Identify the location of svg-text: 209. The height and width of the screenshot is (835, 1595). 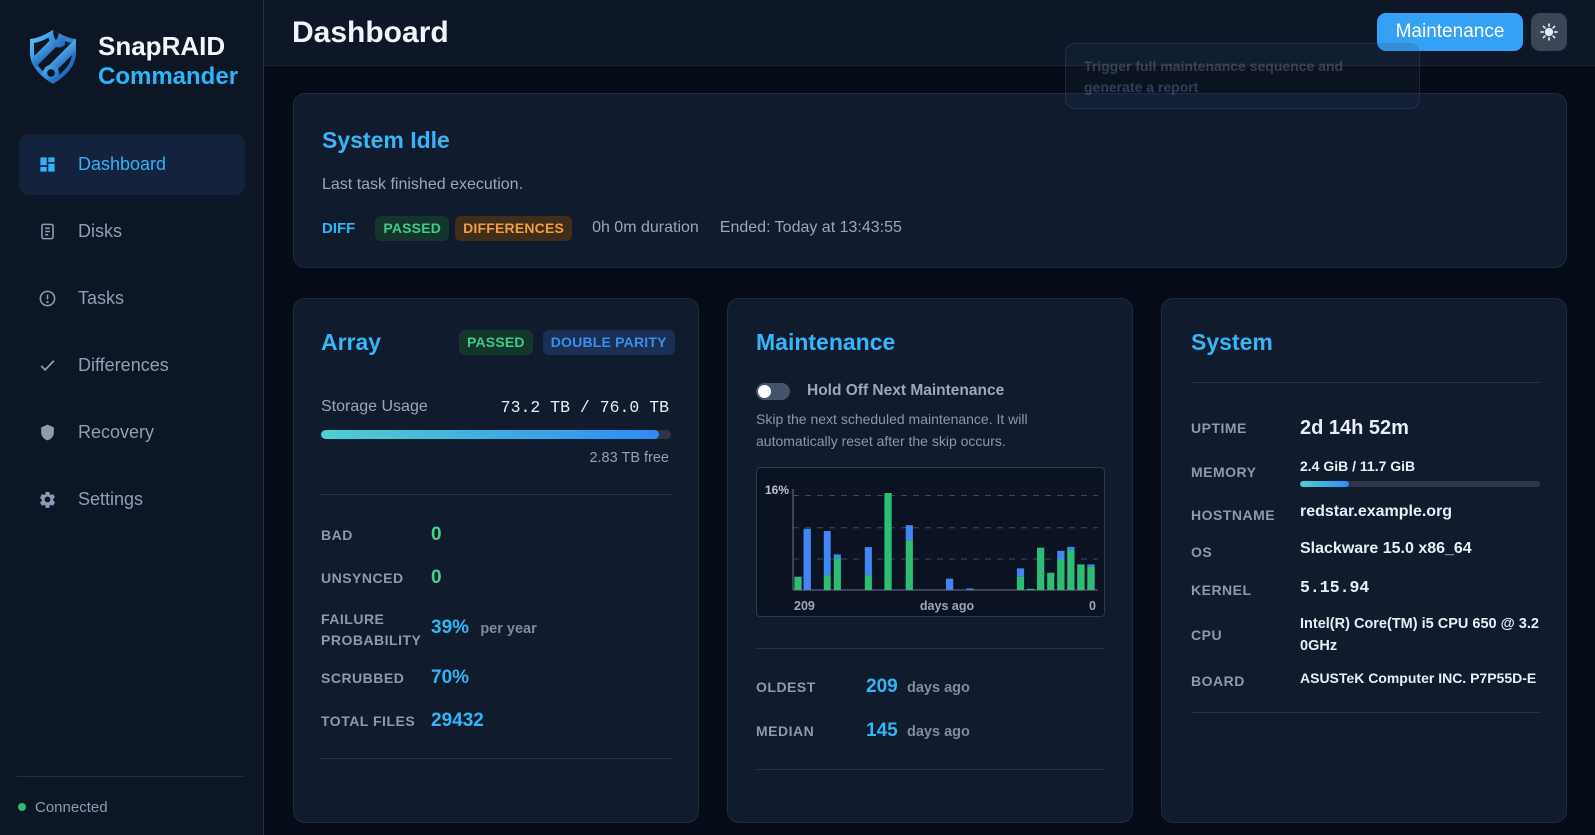
(804, 606).